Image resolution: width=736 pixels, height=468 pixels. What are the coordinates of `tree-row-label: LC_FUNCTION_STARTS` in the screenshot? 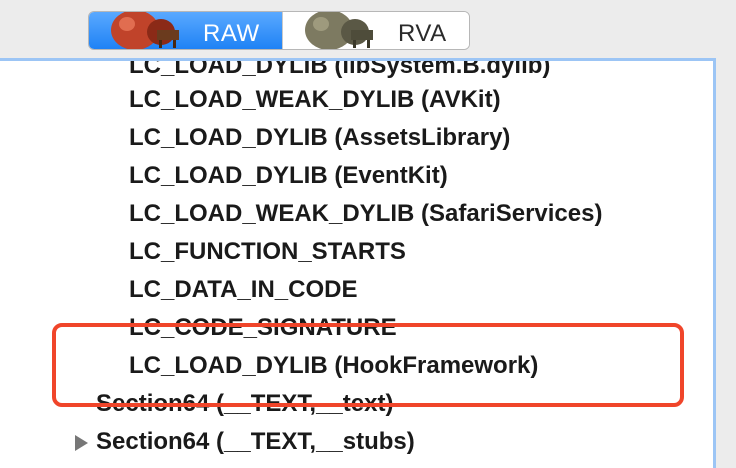 It's located at (267, 251).